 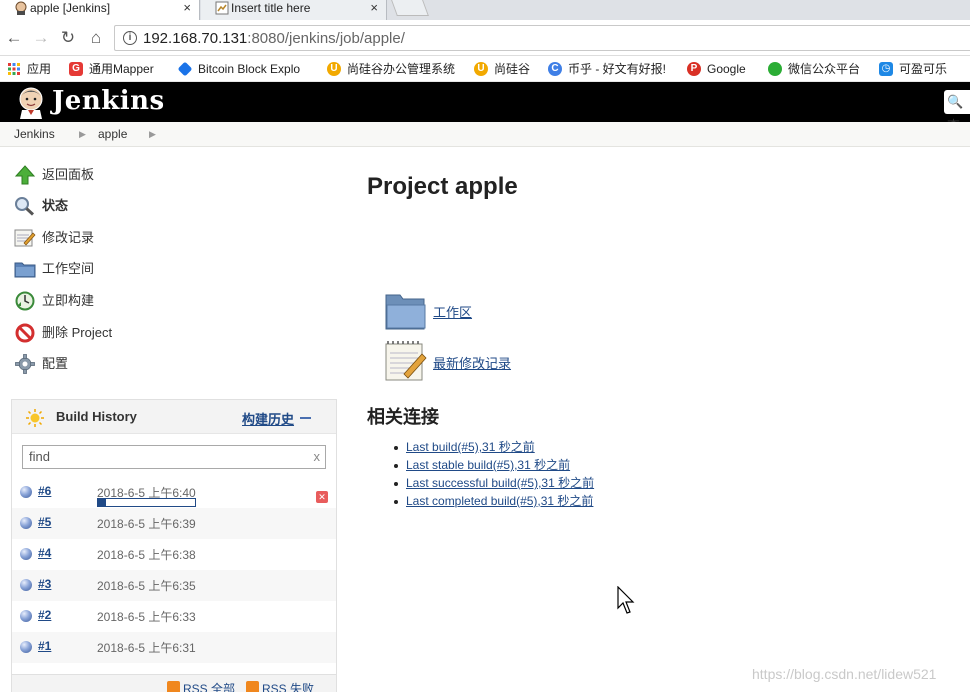 What do you see at coordinates (31, 102) in the screenshot?
I see `jenkins-butler-logo-icon` at bounding box center [31, 102].